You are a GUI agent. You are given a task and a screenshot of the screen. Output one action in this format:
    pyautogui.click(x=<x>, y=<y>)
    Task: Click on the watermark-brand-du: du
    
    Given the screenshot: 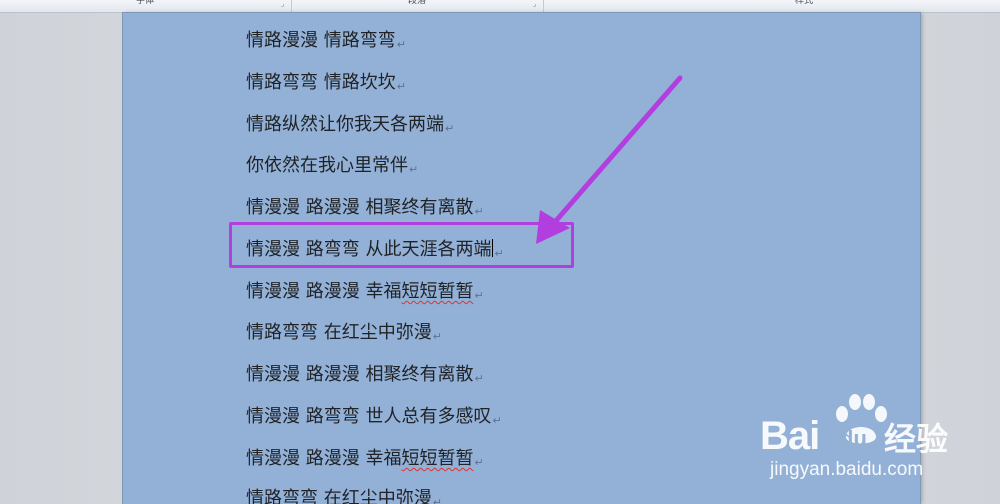 What is the action you would take?
    pyautogui.click(x=853, y=438)
    